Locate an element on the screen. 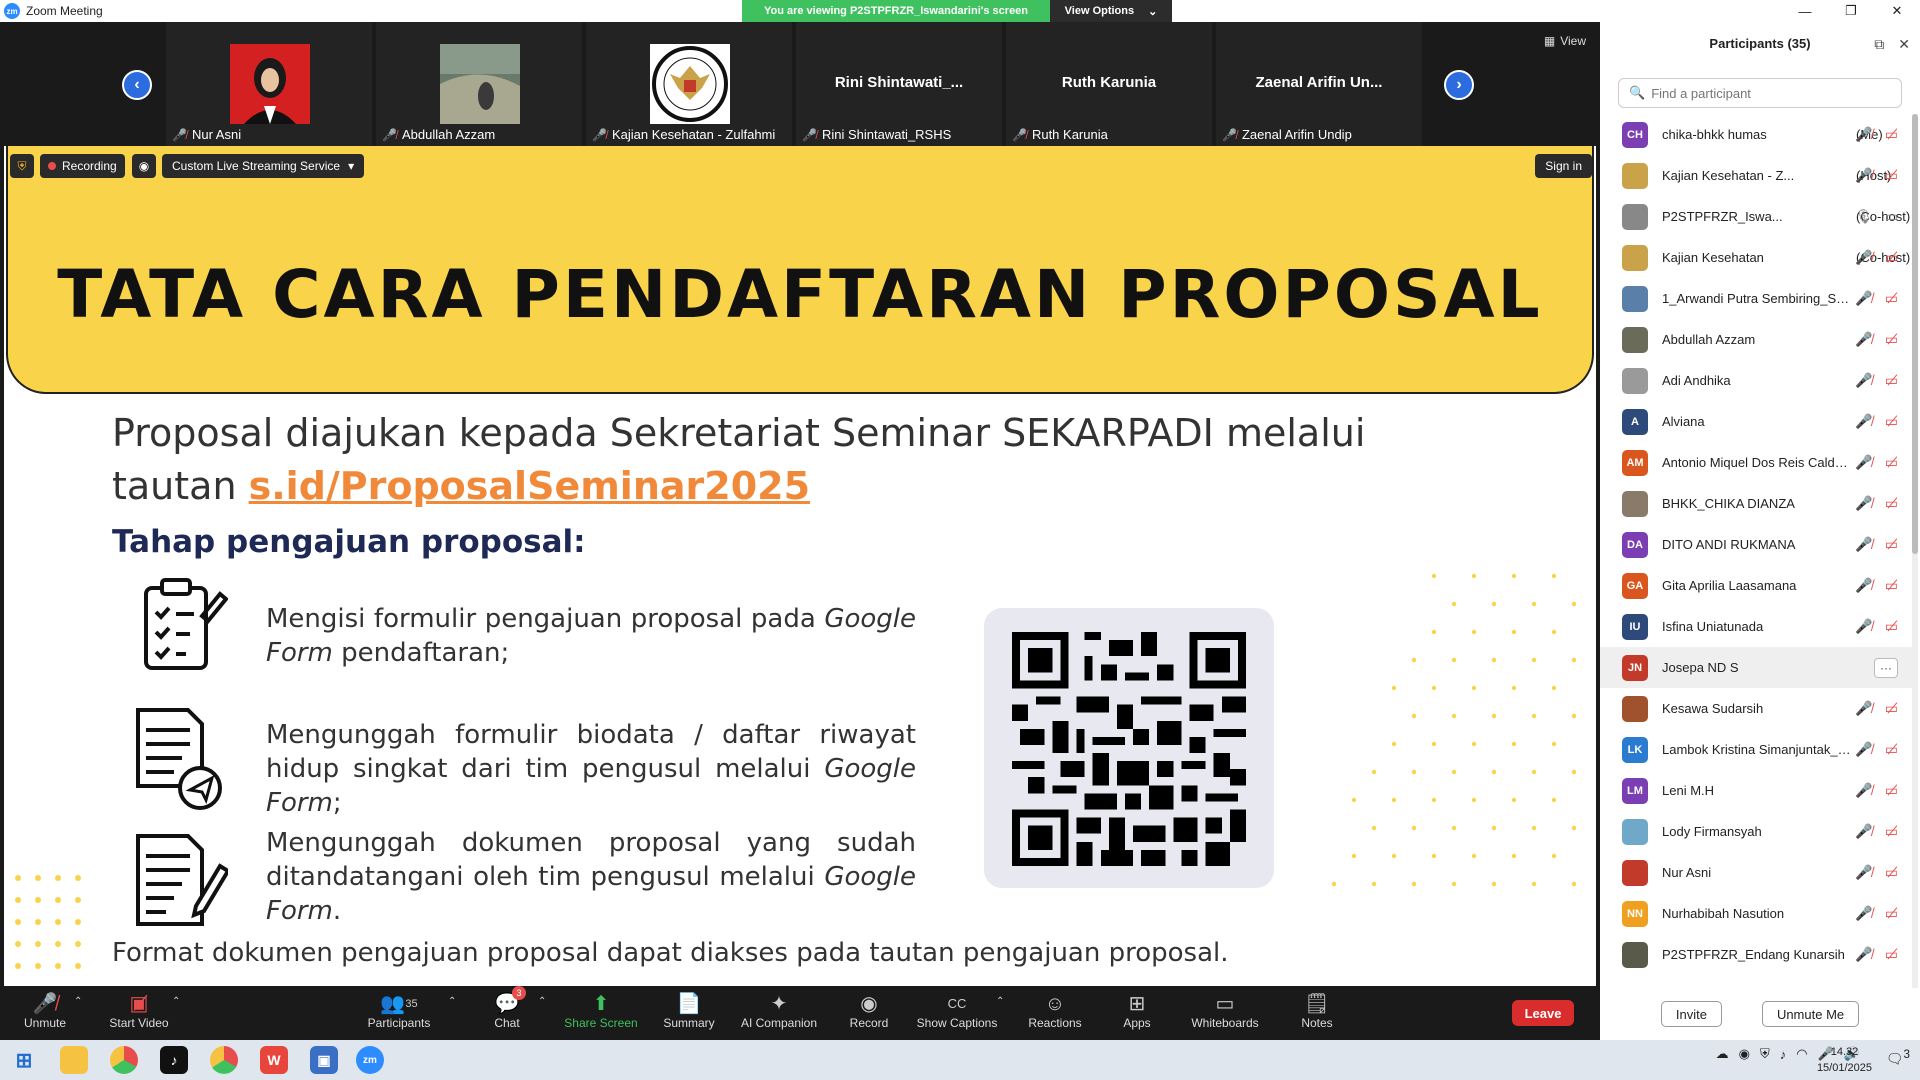 This screenshot has width=1920, height=1080. chrome-profile-icon is located at coordinates (224, 1060).